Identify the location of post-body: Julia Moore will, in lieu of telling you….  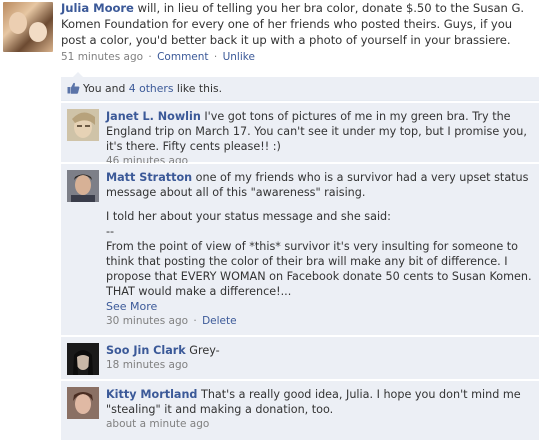
(300, 32).